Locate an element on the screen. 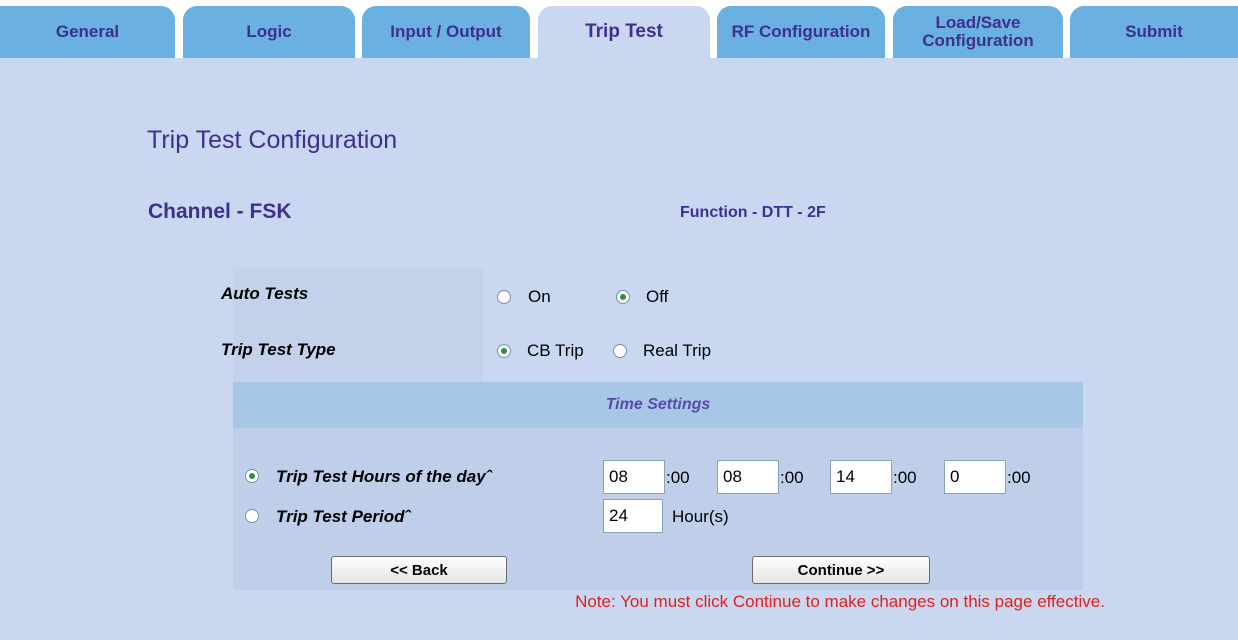 This screenshot has width=1238, height=640. tab-load-save-configuration-label: Load/Save Configuration is located at coordinates (978, 31).